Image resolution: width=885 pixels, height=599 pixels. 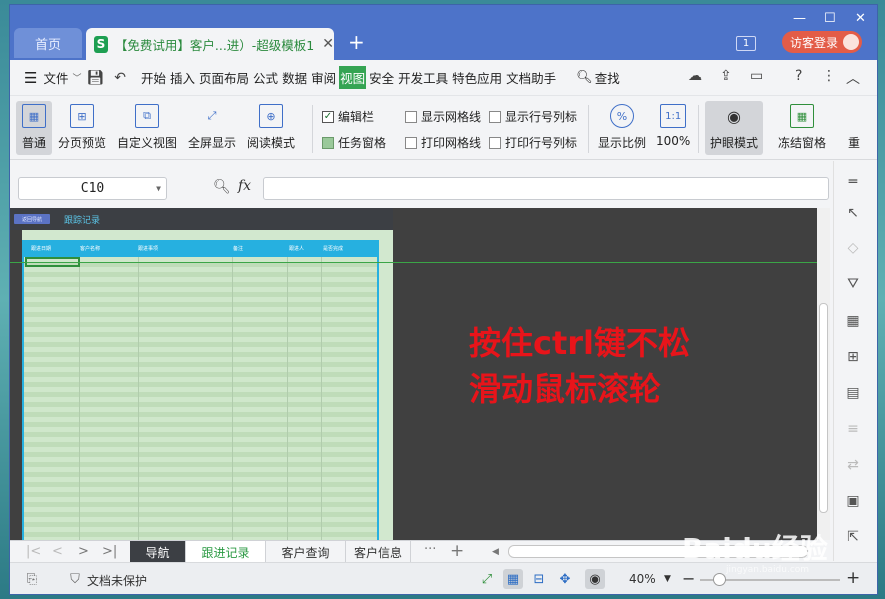 I want to click on export-icon: ⇱, so click(x=853, y=537).